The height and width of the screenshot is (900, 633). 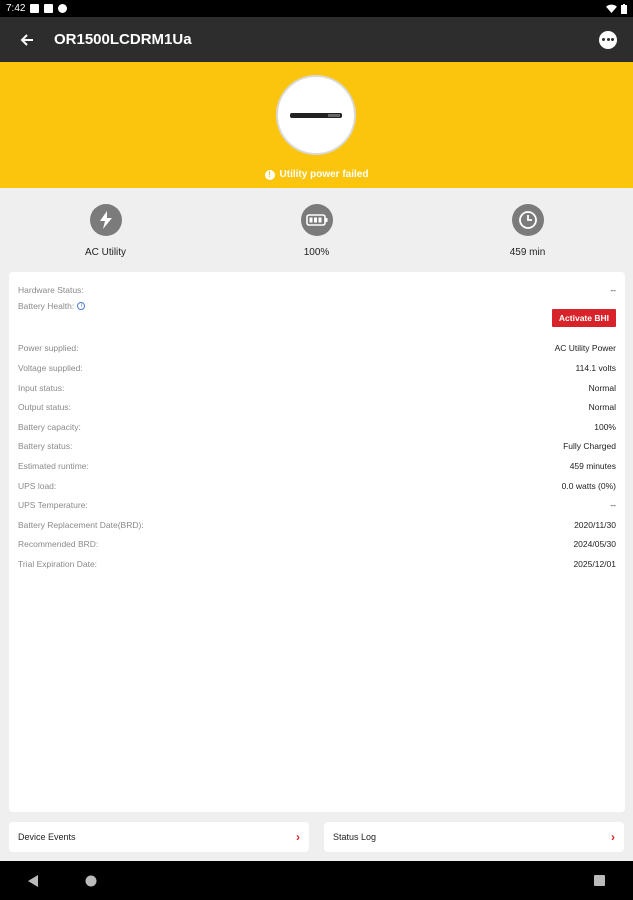 What do you see at coordinates (589, 446) in the screenshot?
I see `detail-value: Fully Charged` at bounding box center [589, 446].